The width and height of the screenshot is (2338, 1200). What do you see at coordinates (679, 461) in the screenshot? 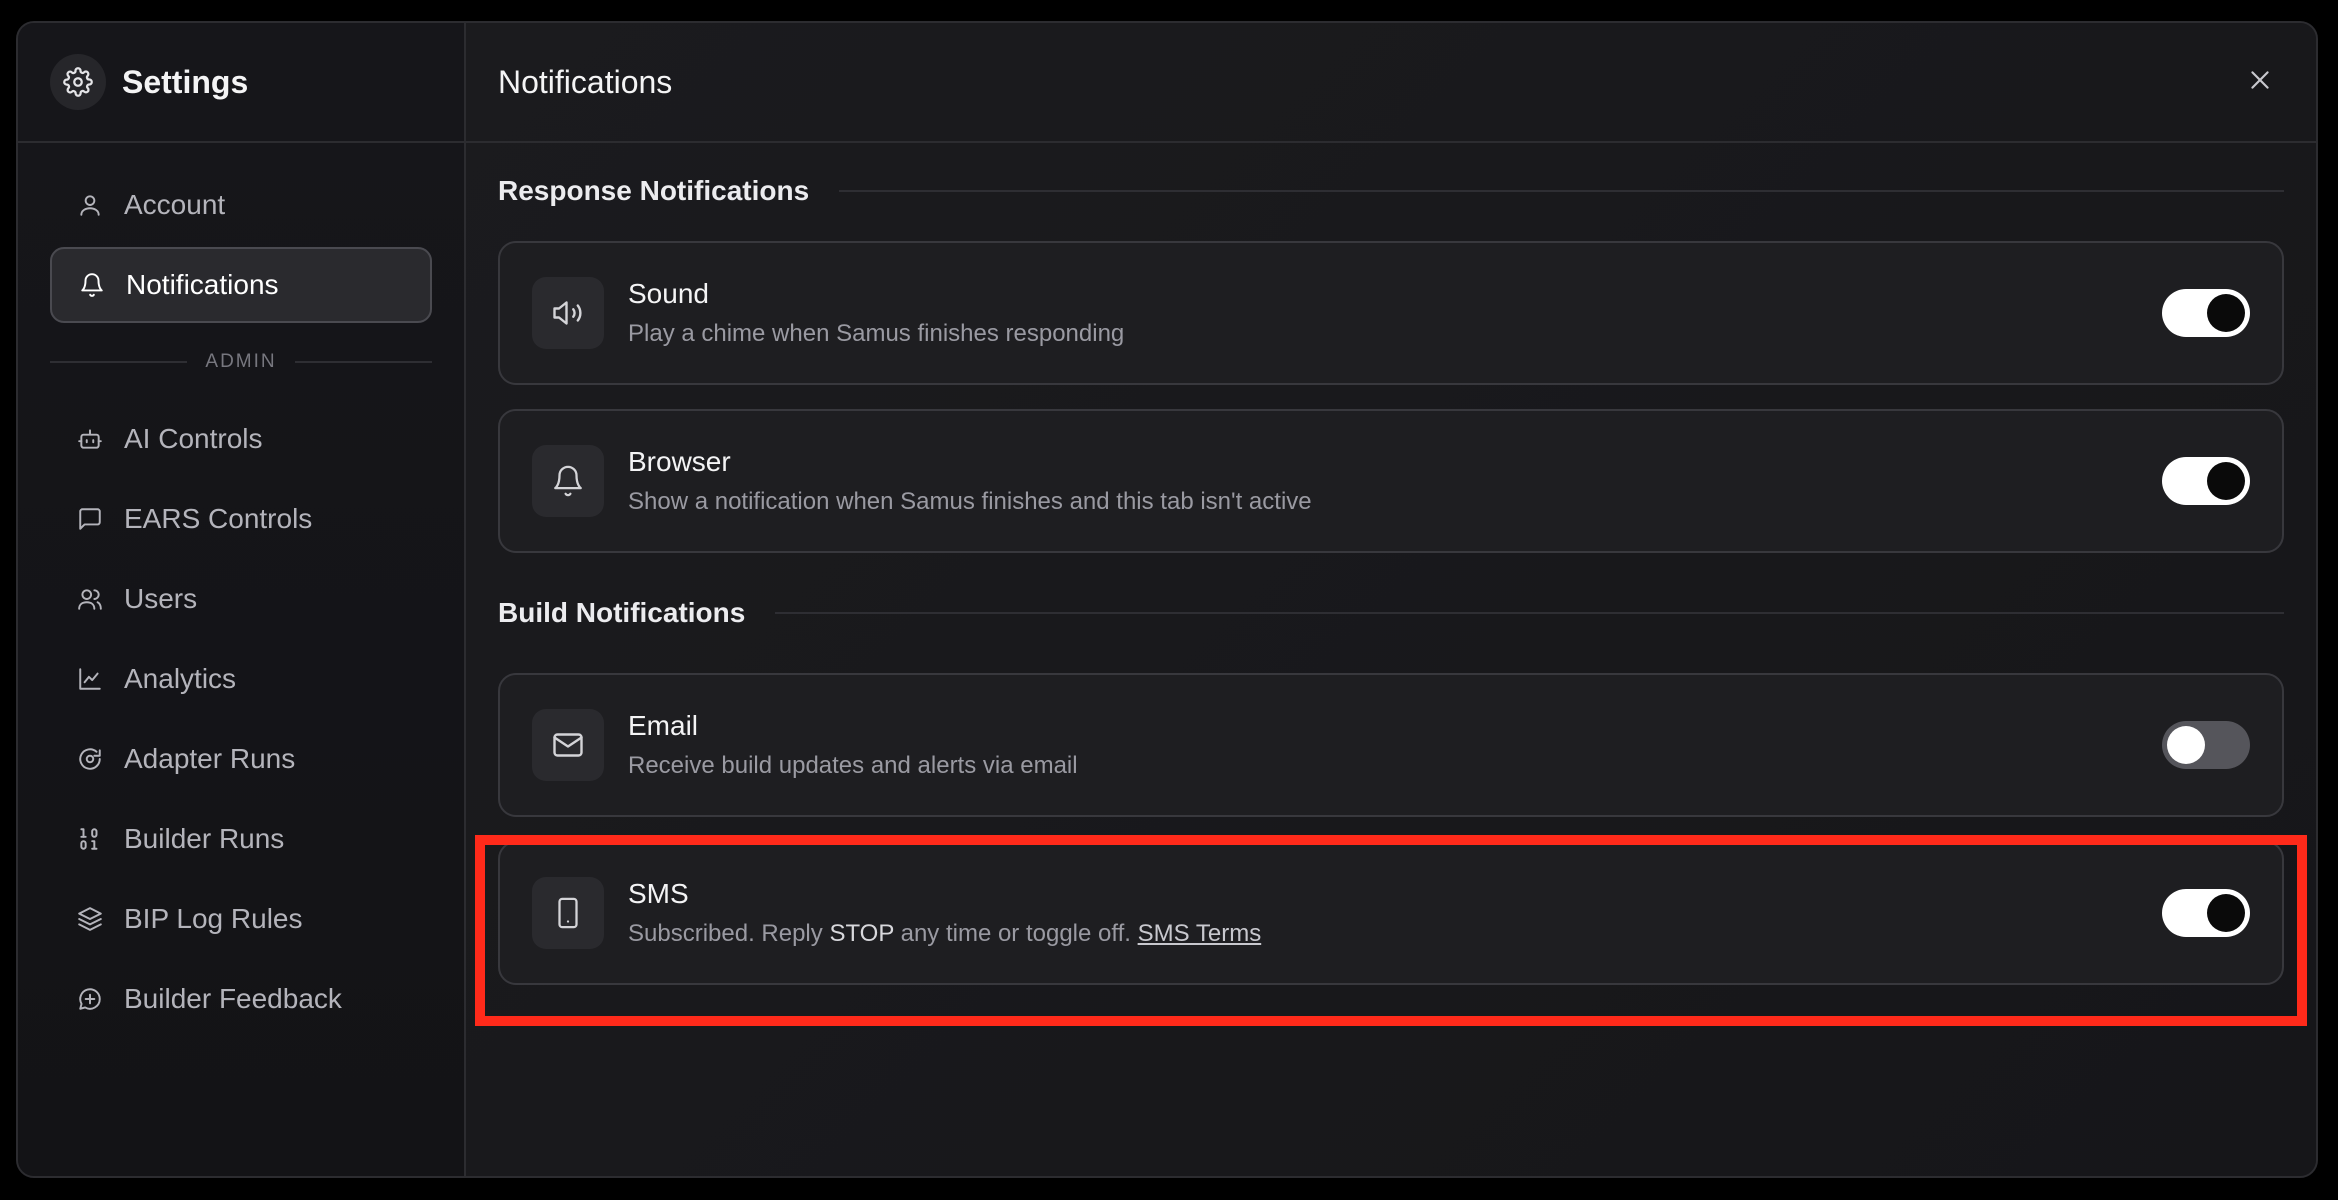
I see `setting-title: Browser` at bounding box center [679, 461].